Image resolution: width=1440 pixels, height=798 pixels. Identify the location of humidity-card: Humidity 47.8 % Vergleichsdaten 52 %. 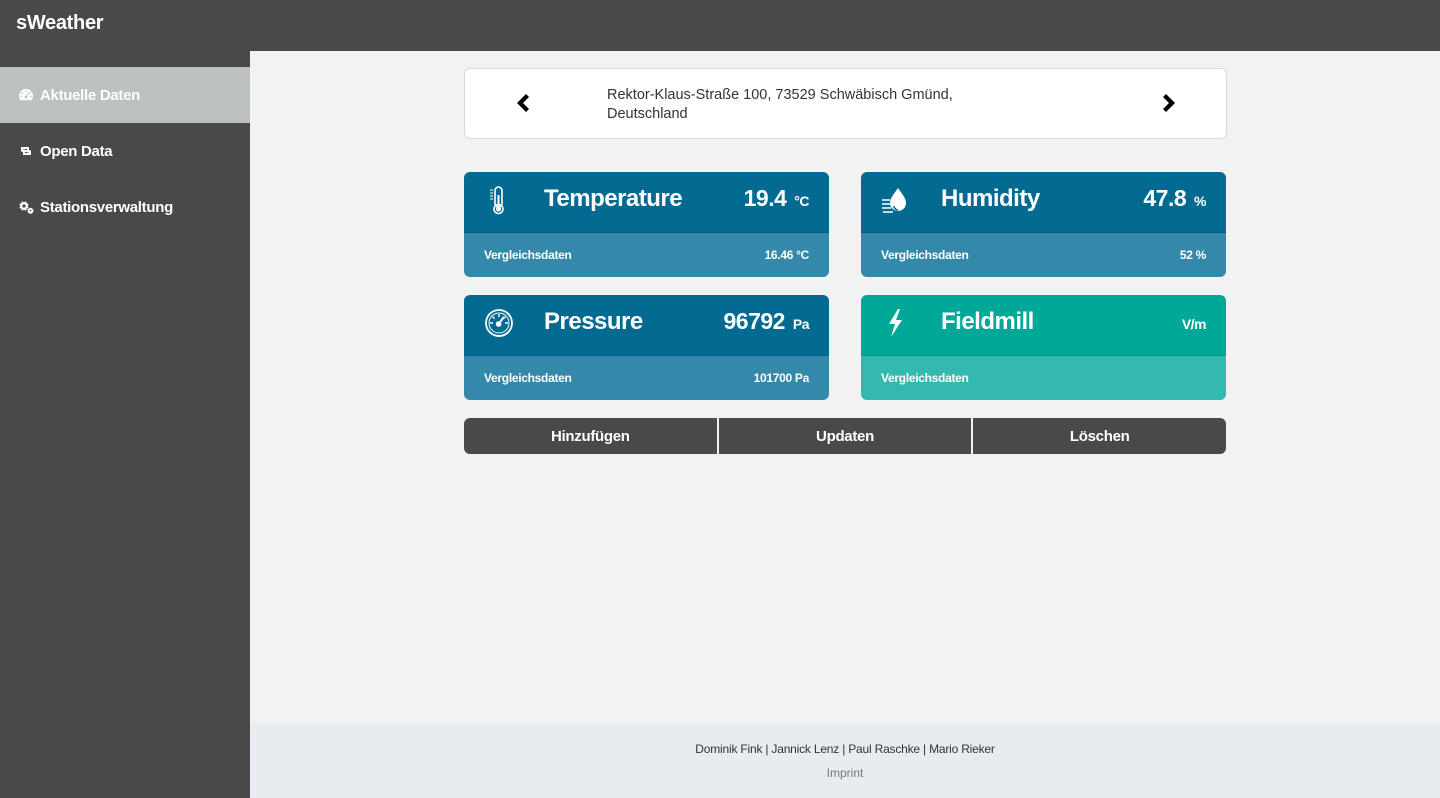
(1043, 224).